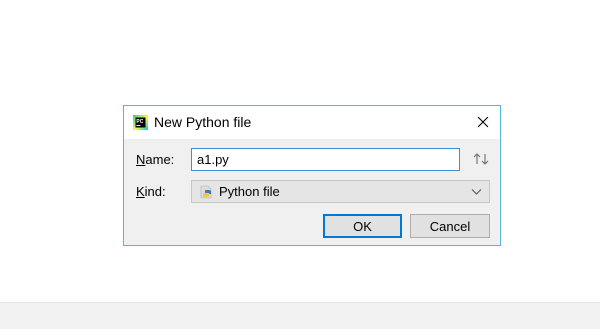 The image size is (600, 329). I want to click on kind-dropdown: Python file, so click(340, 191).